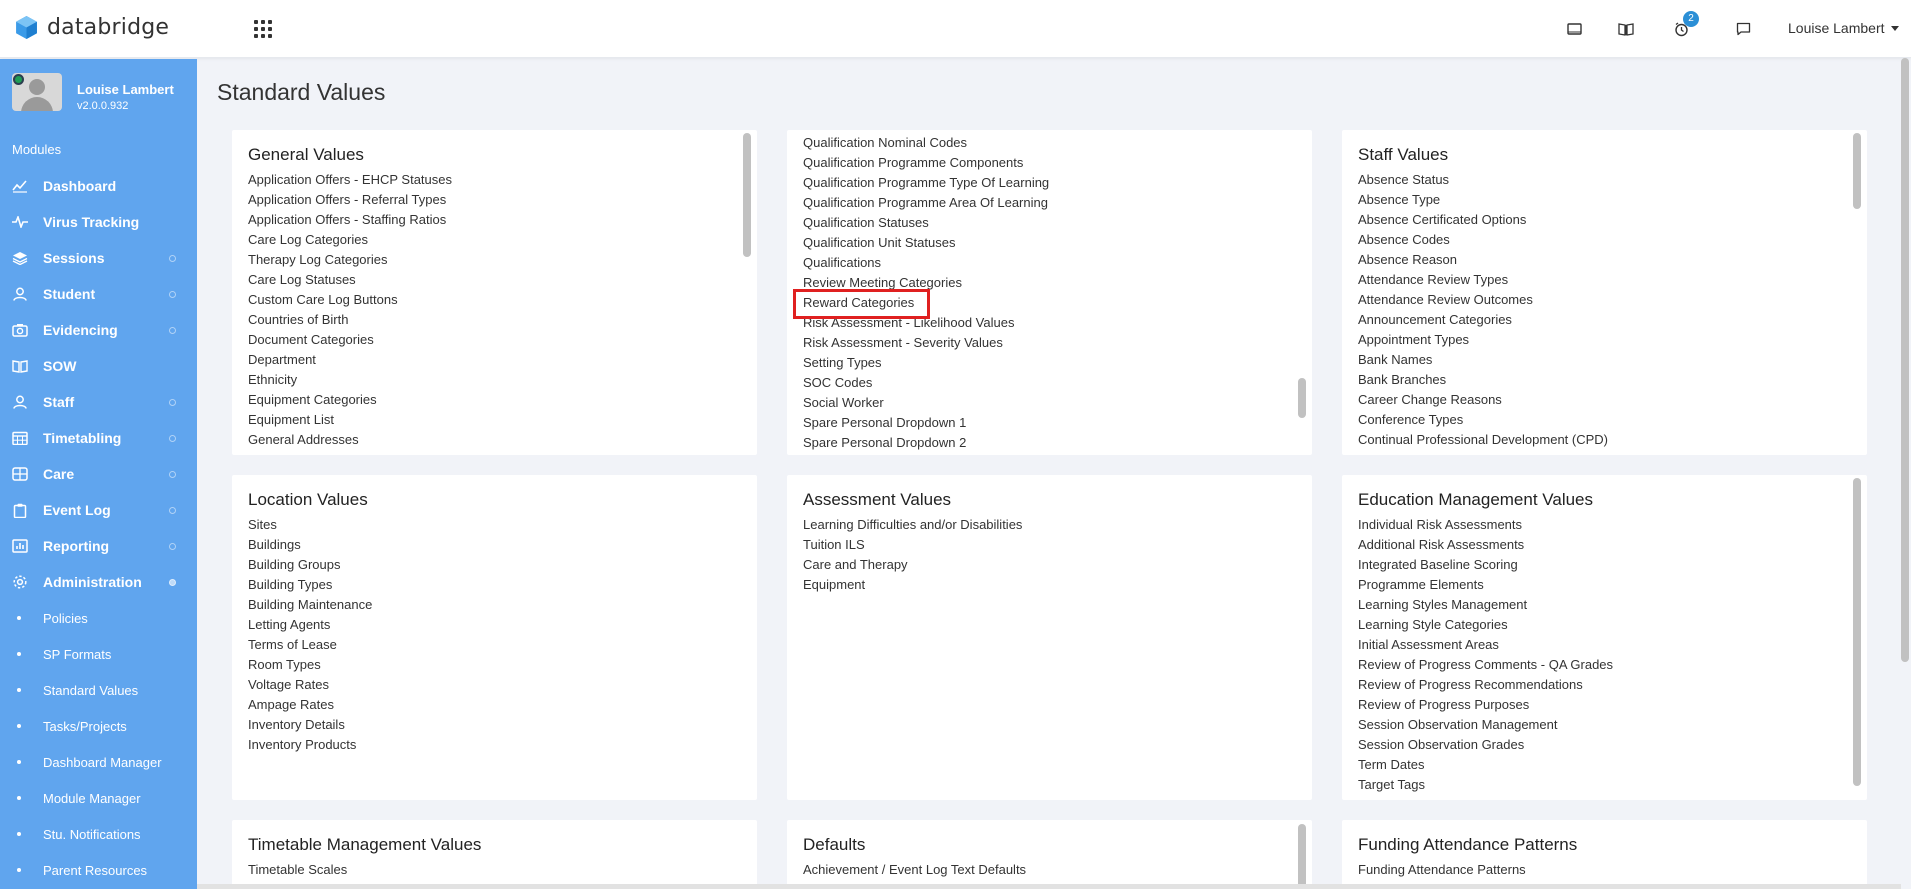  What do you see at coordinates (263, 29) in the screenshot?
I see `apps-grid-icon` at bounding box center [263, 29].